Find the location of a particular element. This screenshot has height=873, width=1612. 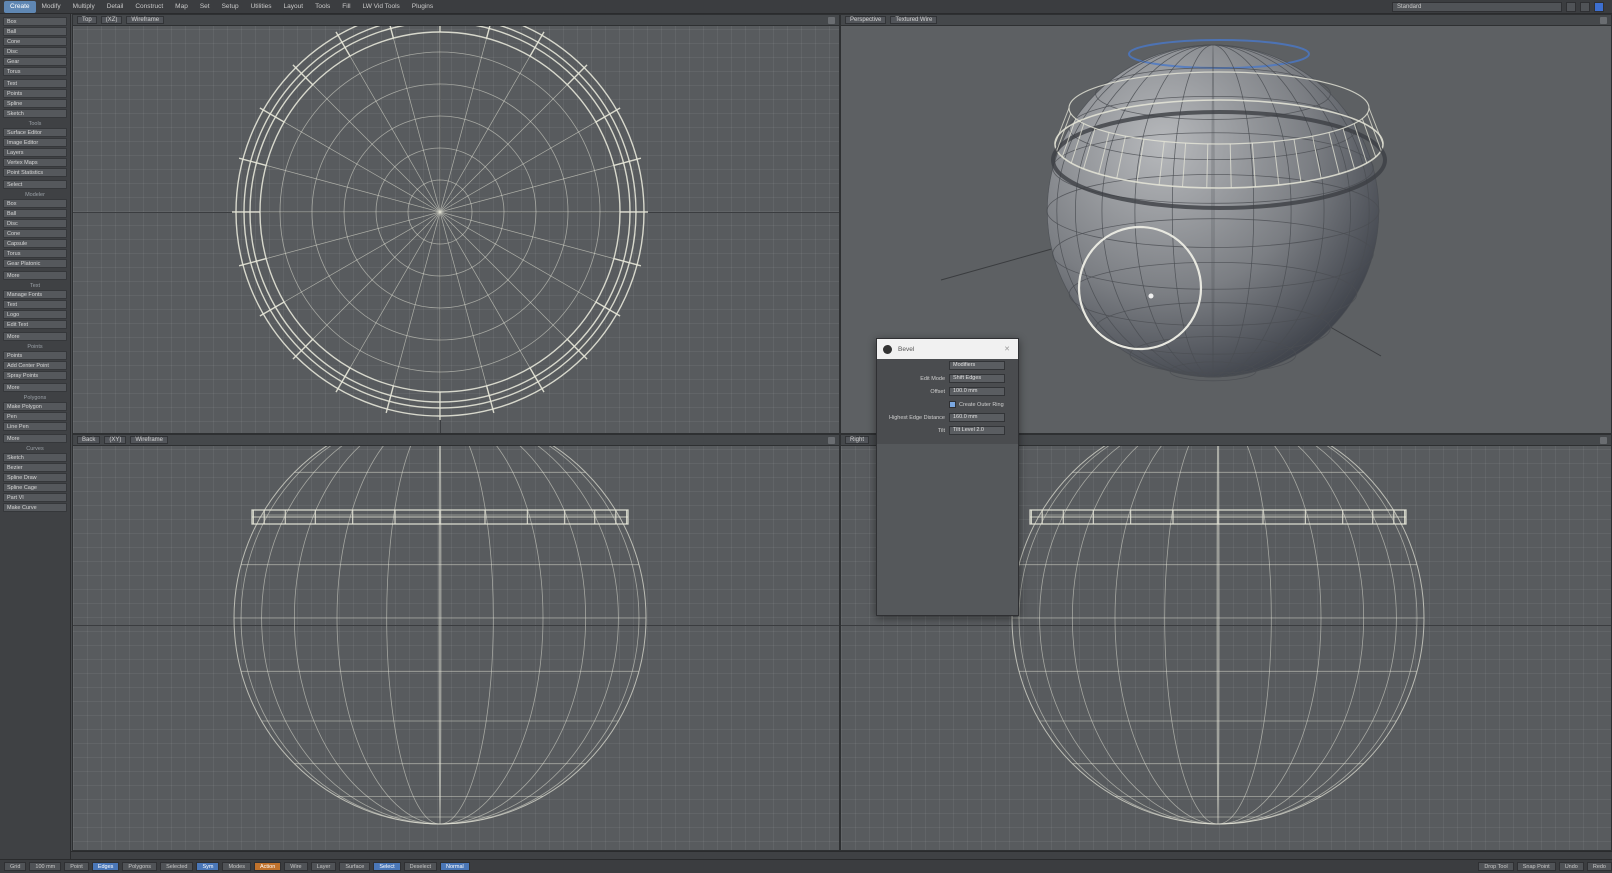

help-icon is located at coordinates (1599, 6).